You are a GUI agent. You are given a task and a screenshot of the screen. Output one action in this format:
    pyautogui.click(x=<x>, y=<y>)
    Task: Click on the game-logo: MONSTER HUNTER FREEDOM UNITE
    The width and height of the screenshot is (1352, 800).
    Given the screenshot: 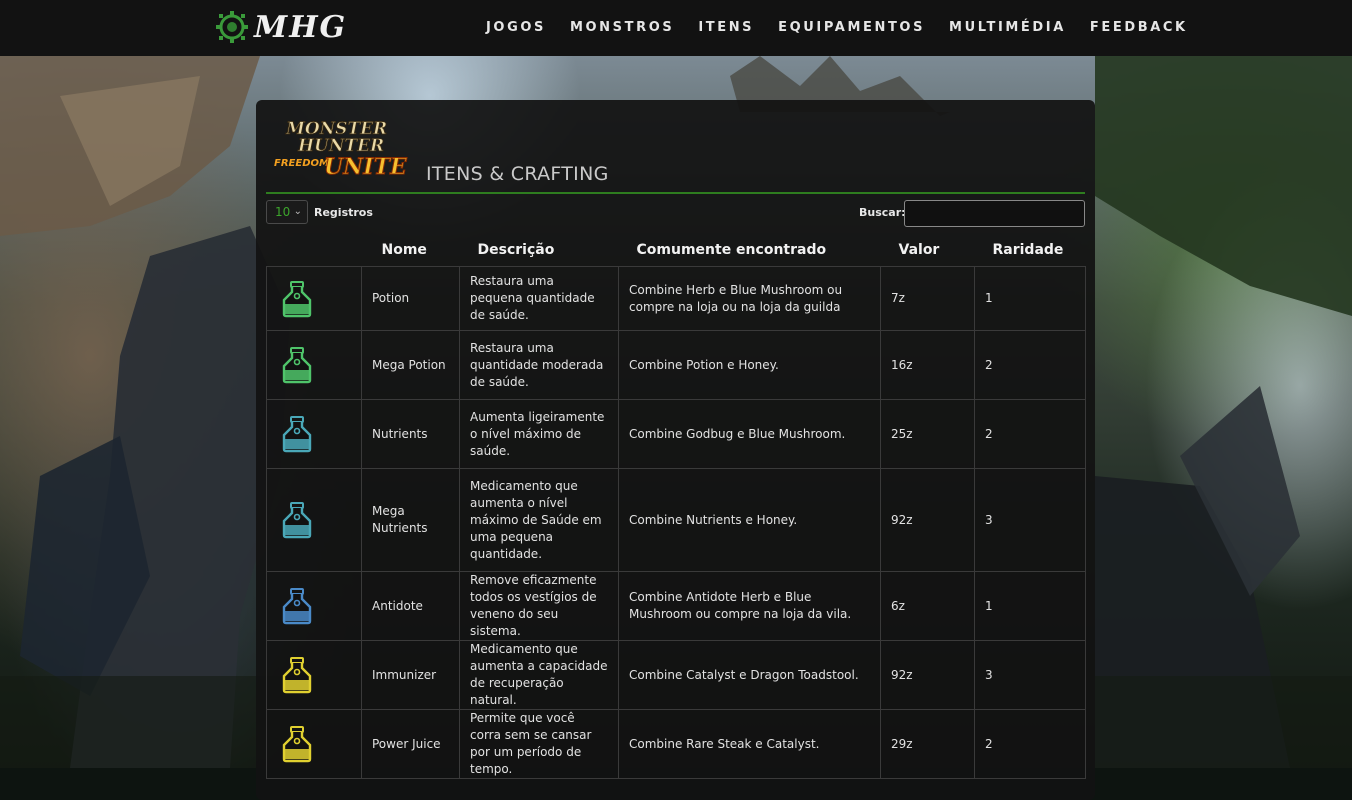 What is the action you would take?
    pyautogui.click(x=341, y=149)
    